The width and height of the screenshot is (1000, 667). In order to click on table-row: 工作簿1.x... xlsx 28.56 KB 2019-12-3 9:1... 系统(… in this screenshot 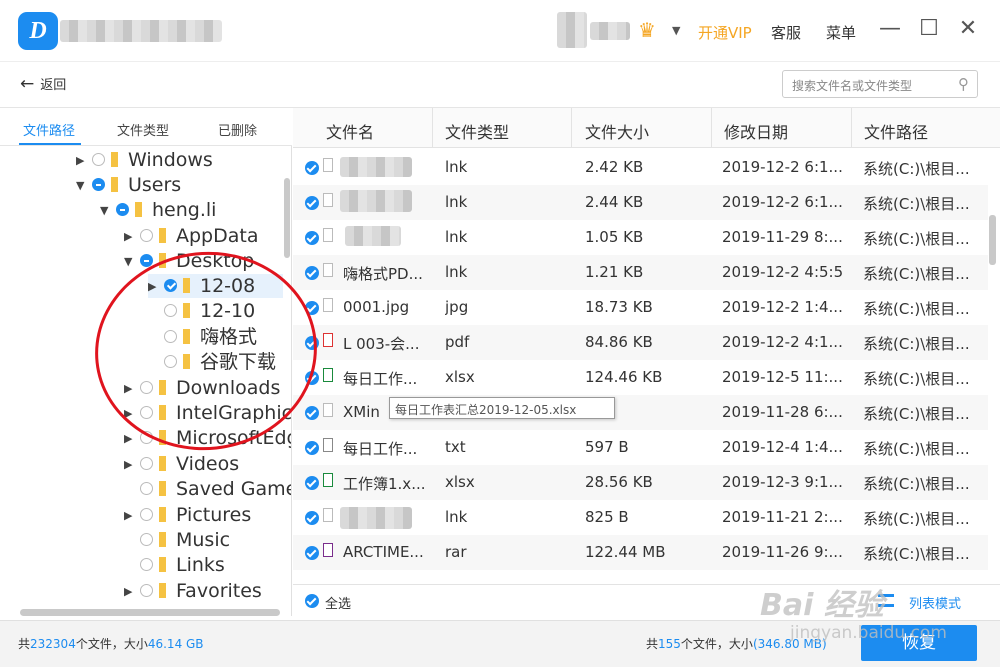, I will do `click(640, 482)`.